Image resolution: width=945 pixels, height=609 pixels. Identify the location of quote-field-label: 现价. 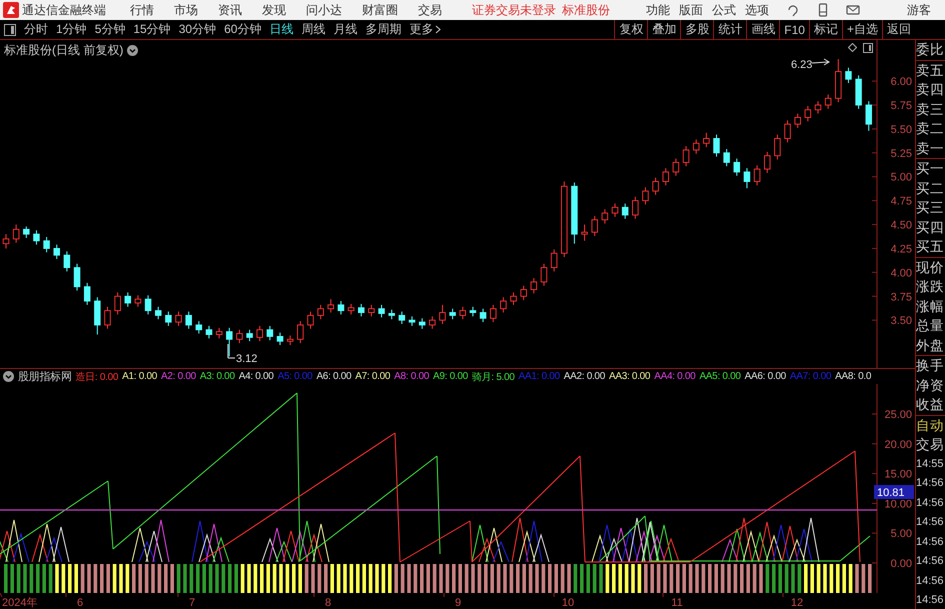
(930, 267).